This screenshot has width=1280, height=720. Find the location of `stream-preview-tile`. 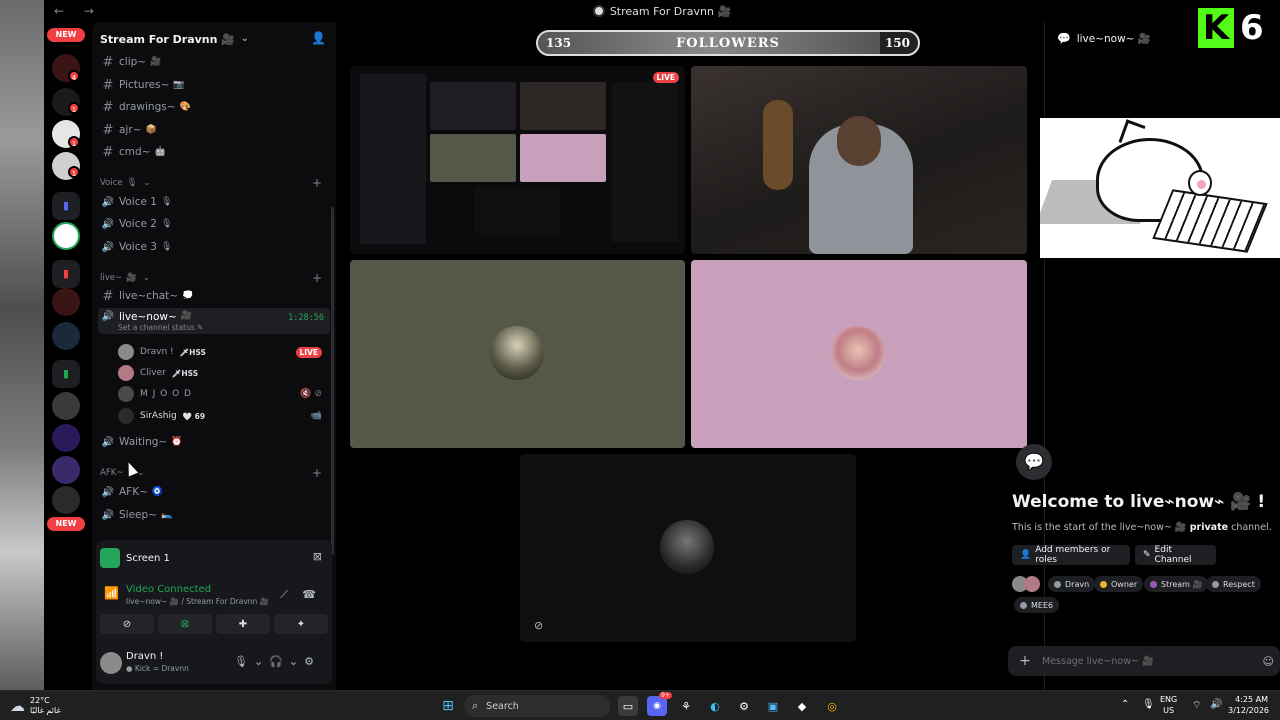

stream-preview-tile is located at coordinates (563, 158).